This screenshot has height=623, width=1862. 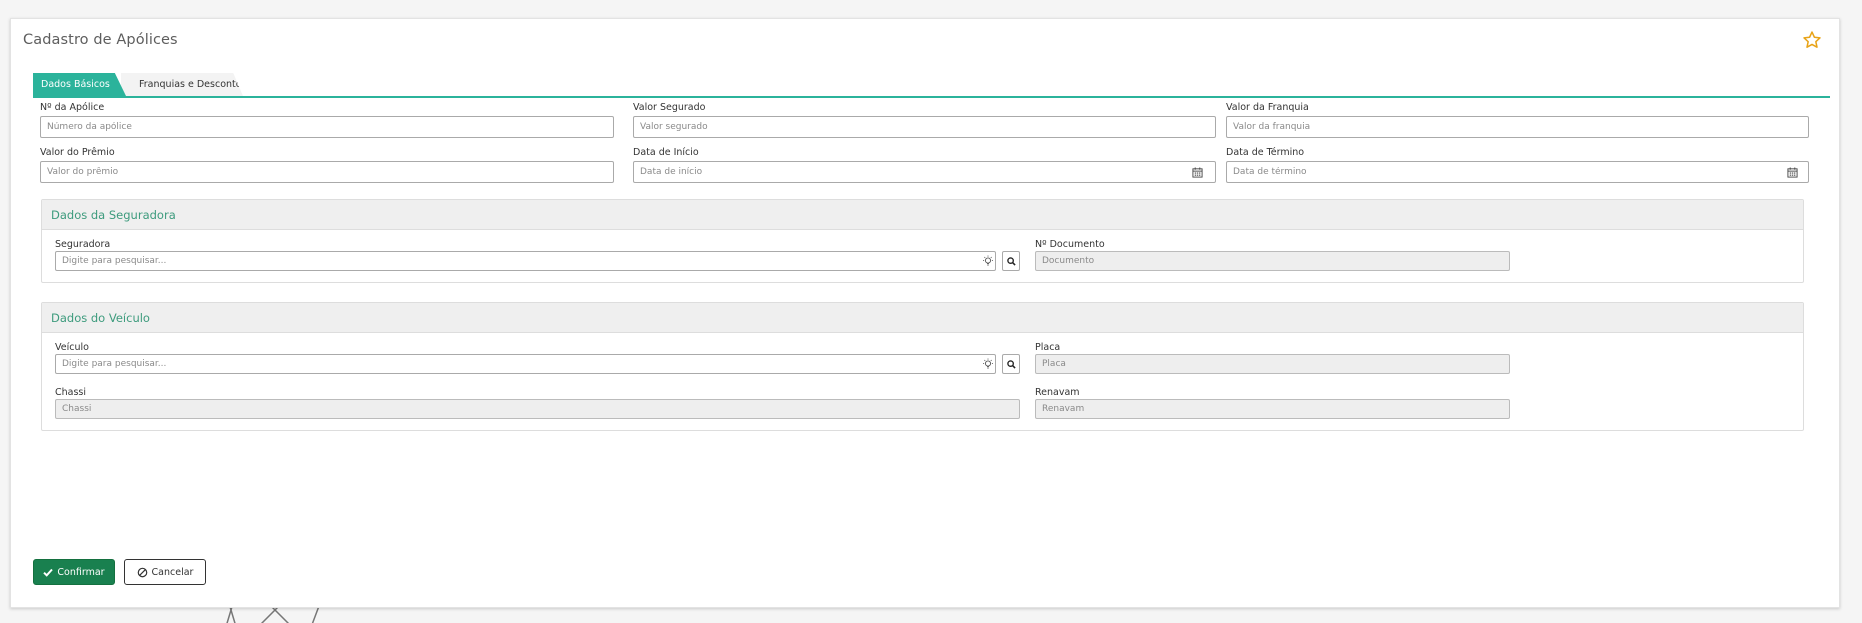 What do you see at coordinates (525, 364) in the screenshot?
I see `veiculo-search-input` at bounding box center [525, 364].